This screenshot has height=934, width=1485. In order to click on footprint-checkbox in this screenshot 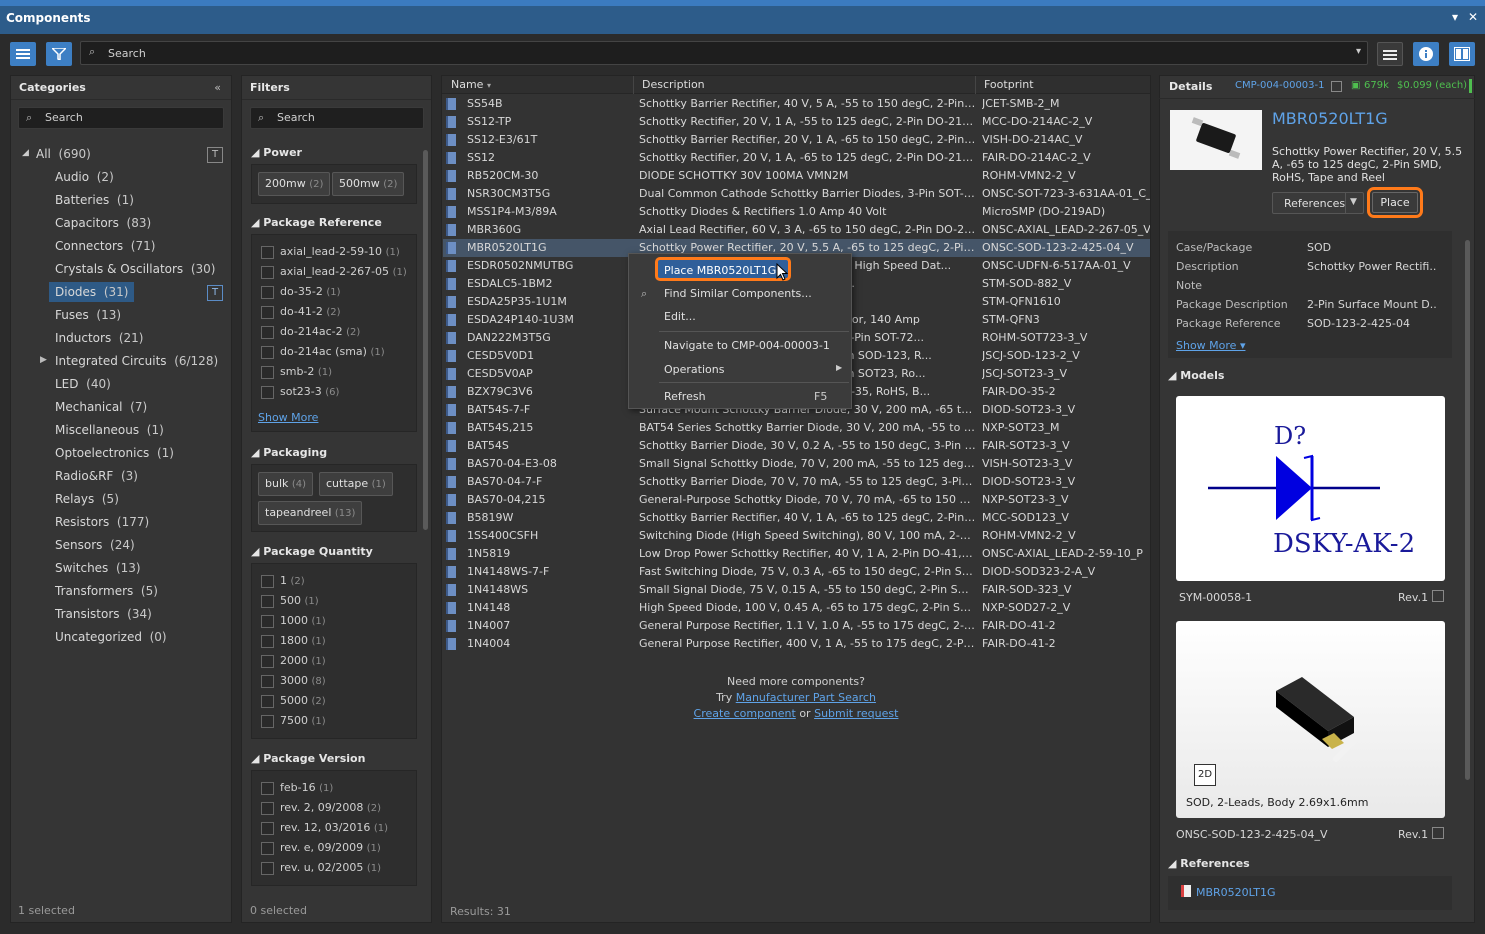, I will do `click(1438, 833)`.